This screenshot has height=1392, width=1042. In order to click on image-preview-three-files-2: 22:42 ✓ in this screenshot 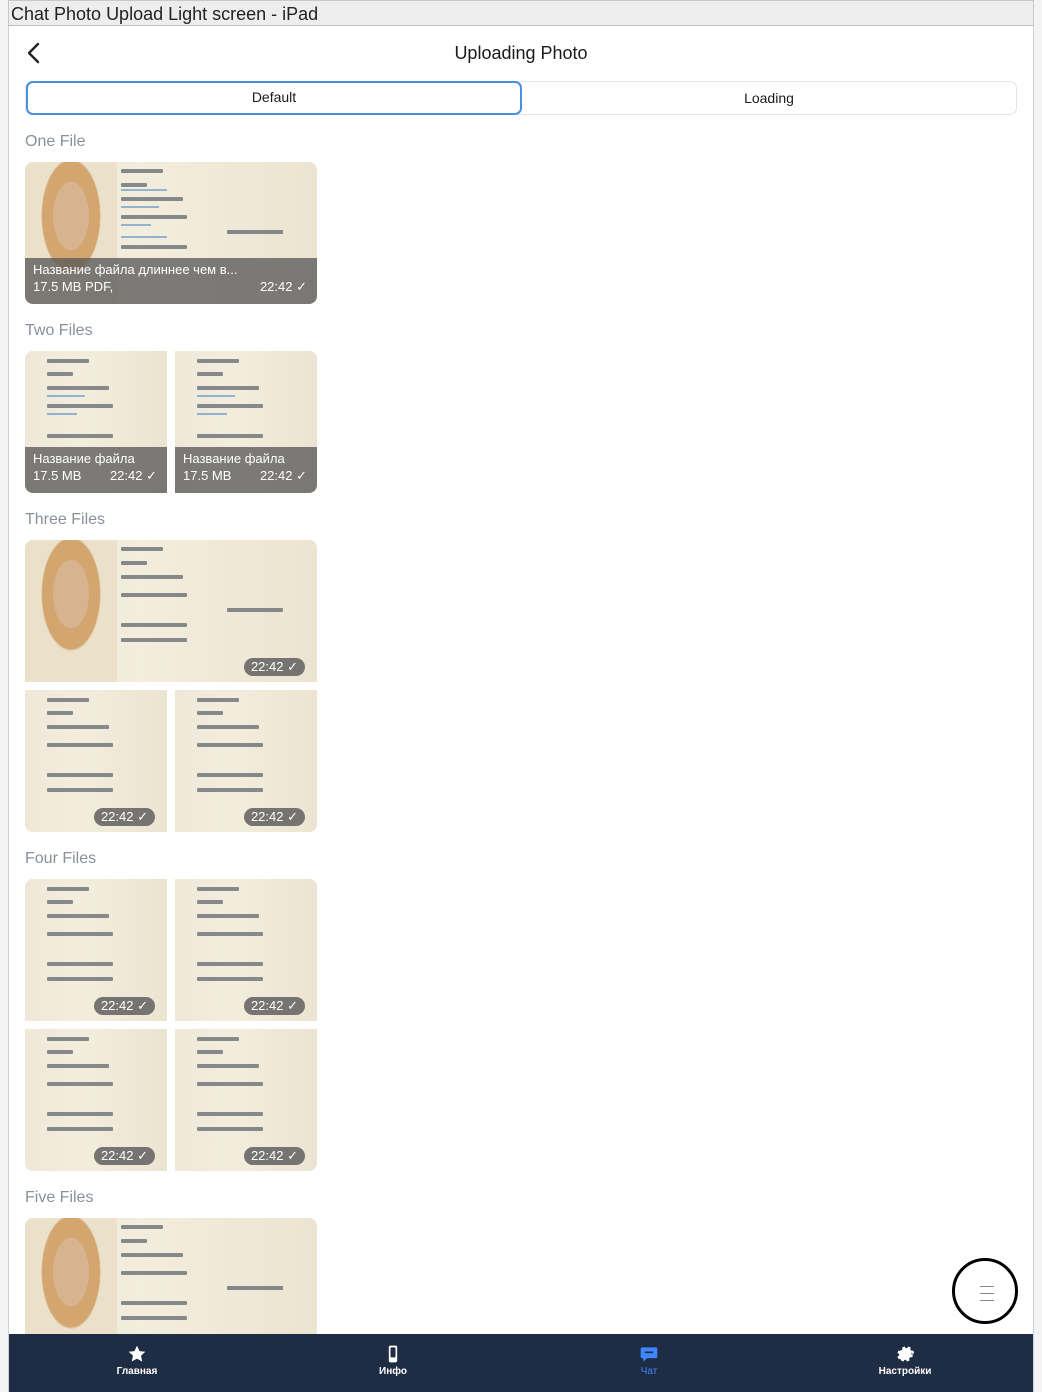, I will do `click(96, 761)`.